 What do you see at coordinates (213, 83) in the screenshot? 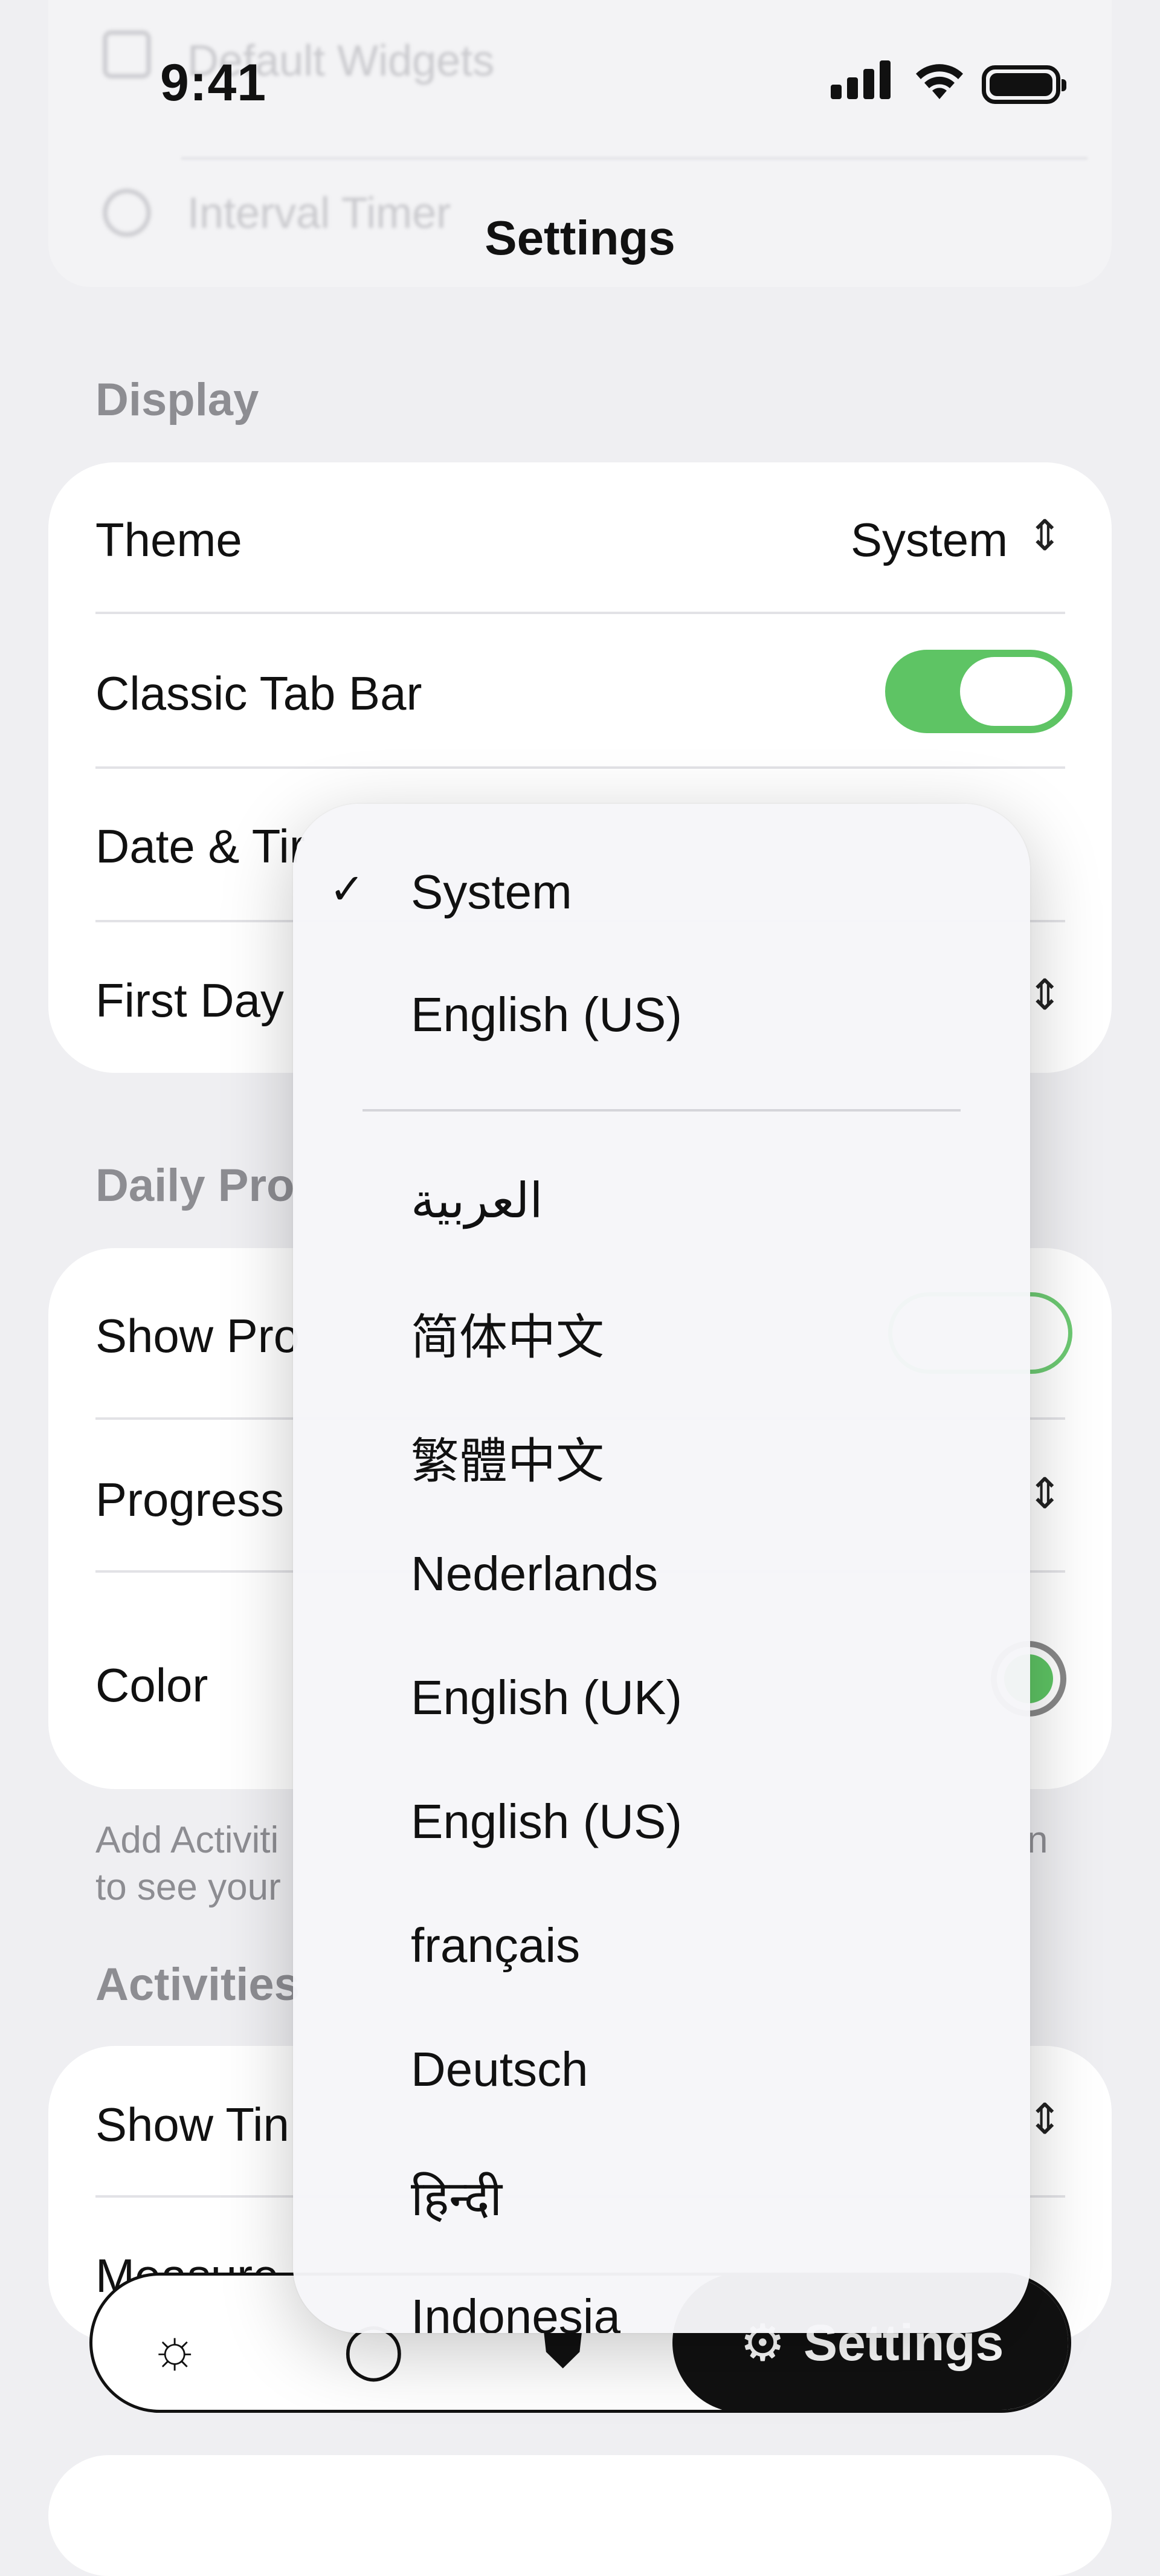
I see `status-time: 9:41` at bounding box center [213, 83].